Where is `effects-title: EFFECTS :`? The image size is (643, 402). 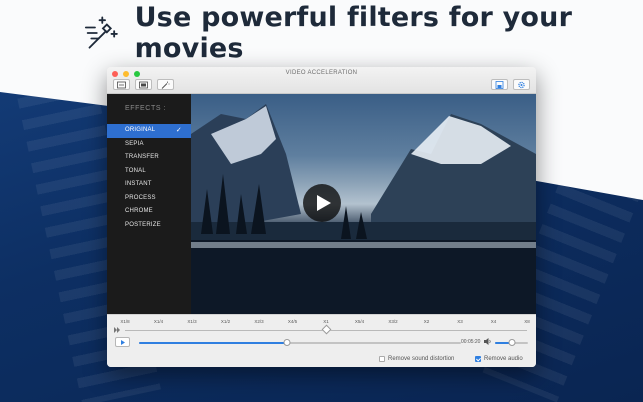
effects-title: EFFECTS : is located at coordinates (146, 108).